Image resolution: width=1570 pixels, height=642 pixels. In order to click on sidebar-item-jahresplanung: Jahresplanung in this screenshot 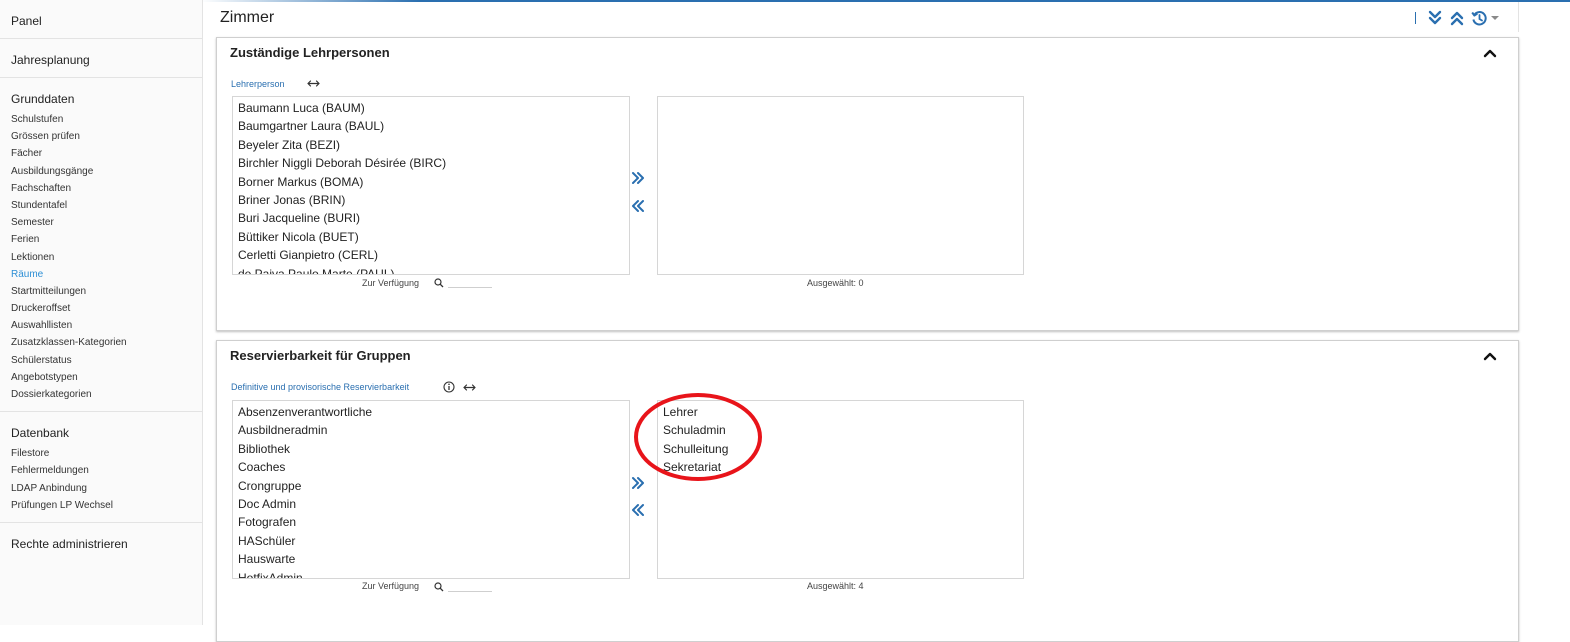, I will do `click(106, 60)`.